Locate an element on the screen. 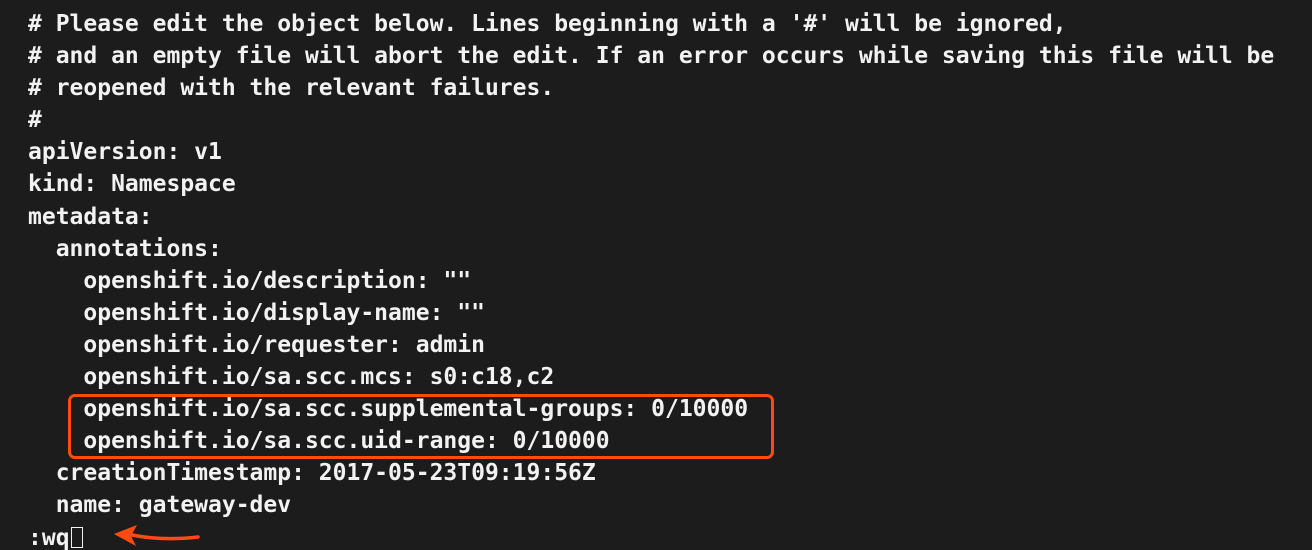 This screenshot has width=1312, height=550. yaml-line-kind: kind: Namespace is located at coordinates (132, 184).